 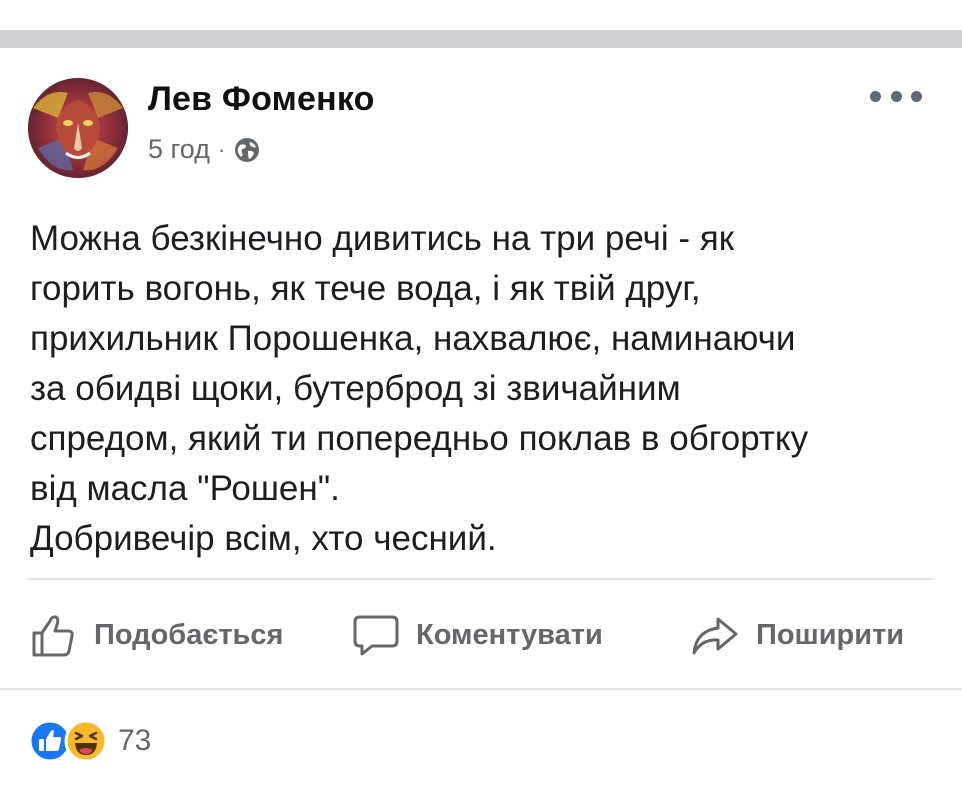 I want to click on post-meta: 5 год ·, so click(x=204, y=149).